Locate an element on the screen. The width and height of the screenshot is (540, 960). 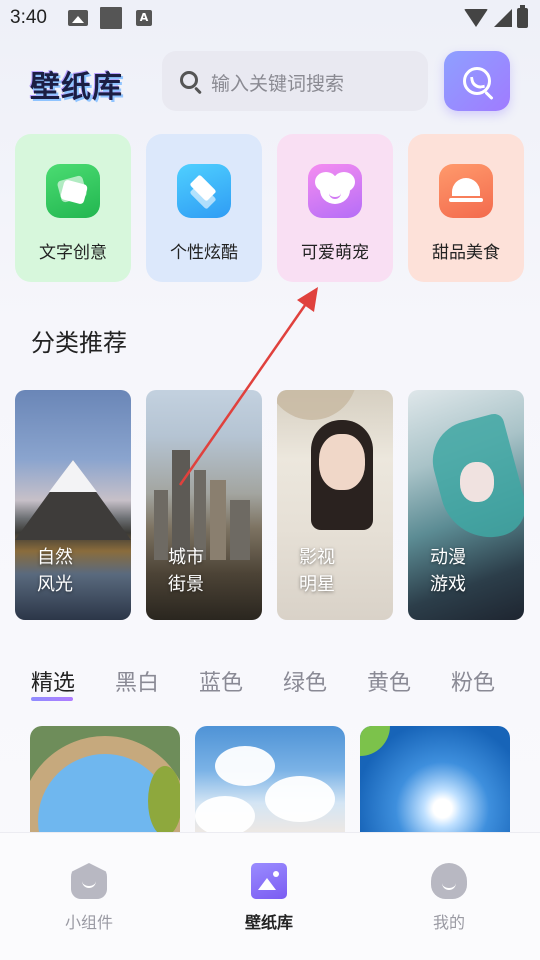
search-button is located at coordinates (477, 81).